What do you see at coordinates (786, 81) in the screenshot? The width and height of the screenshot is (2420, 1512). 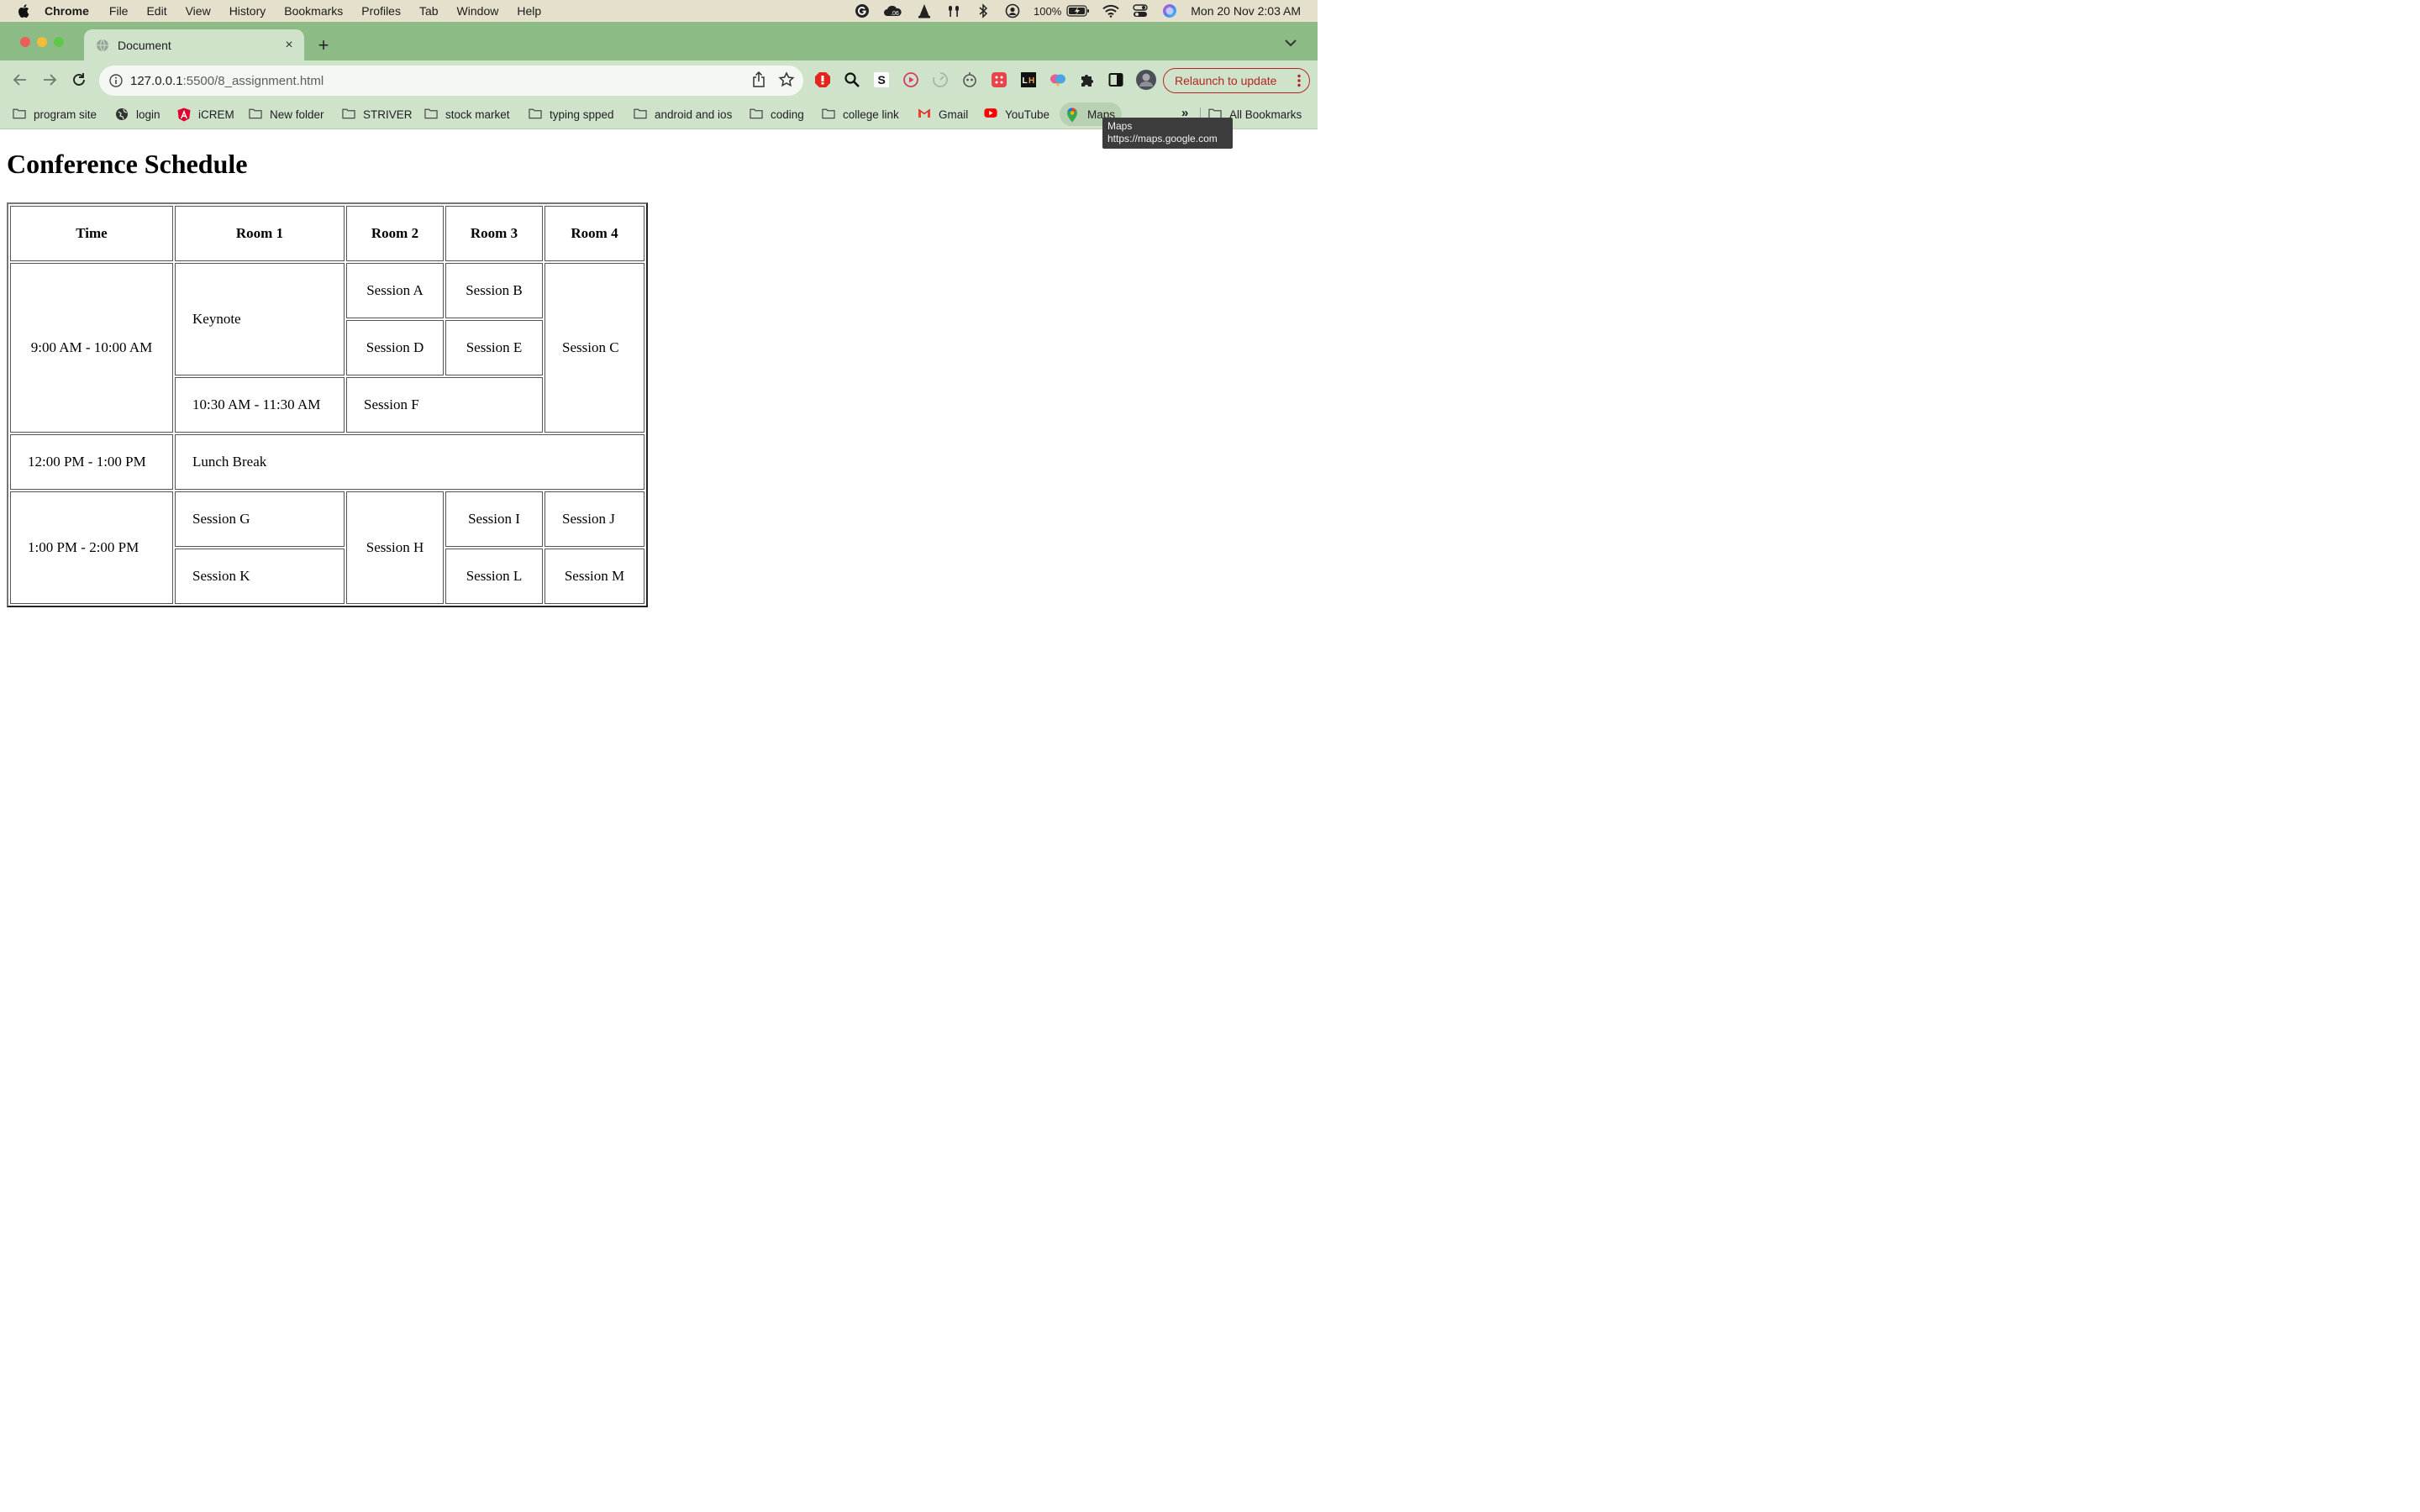 I see `bookmark-star-icon` at bounding box center [786, 81].